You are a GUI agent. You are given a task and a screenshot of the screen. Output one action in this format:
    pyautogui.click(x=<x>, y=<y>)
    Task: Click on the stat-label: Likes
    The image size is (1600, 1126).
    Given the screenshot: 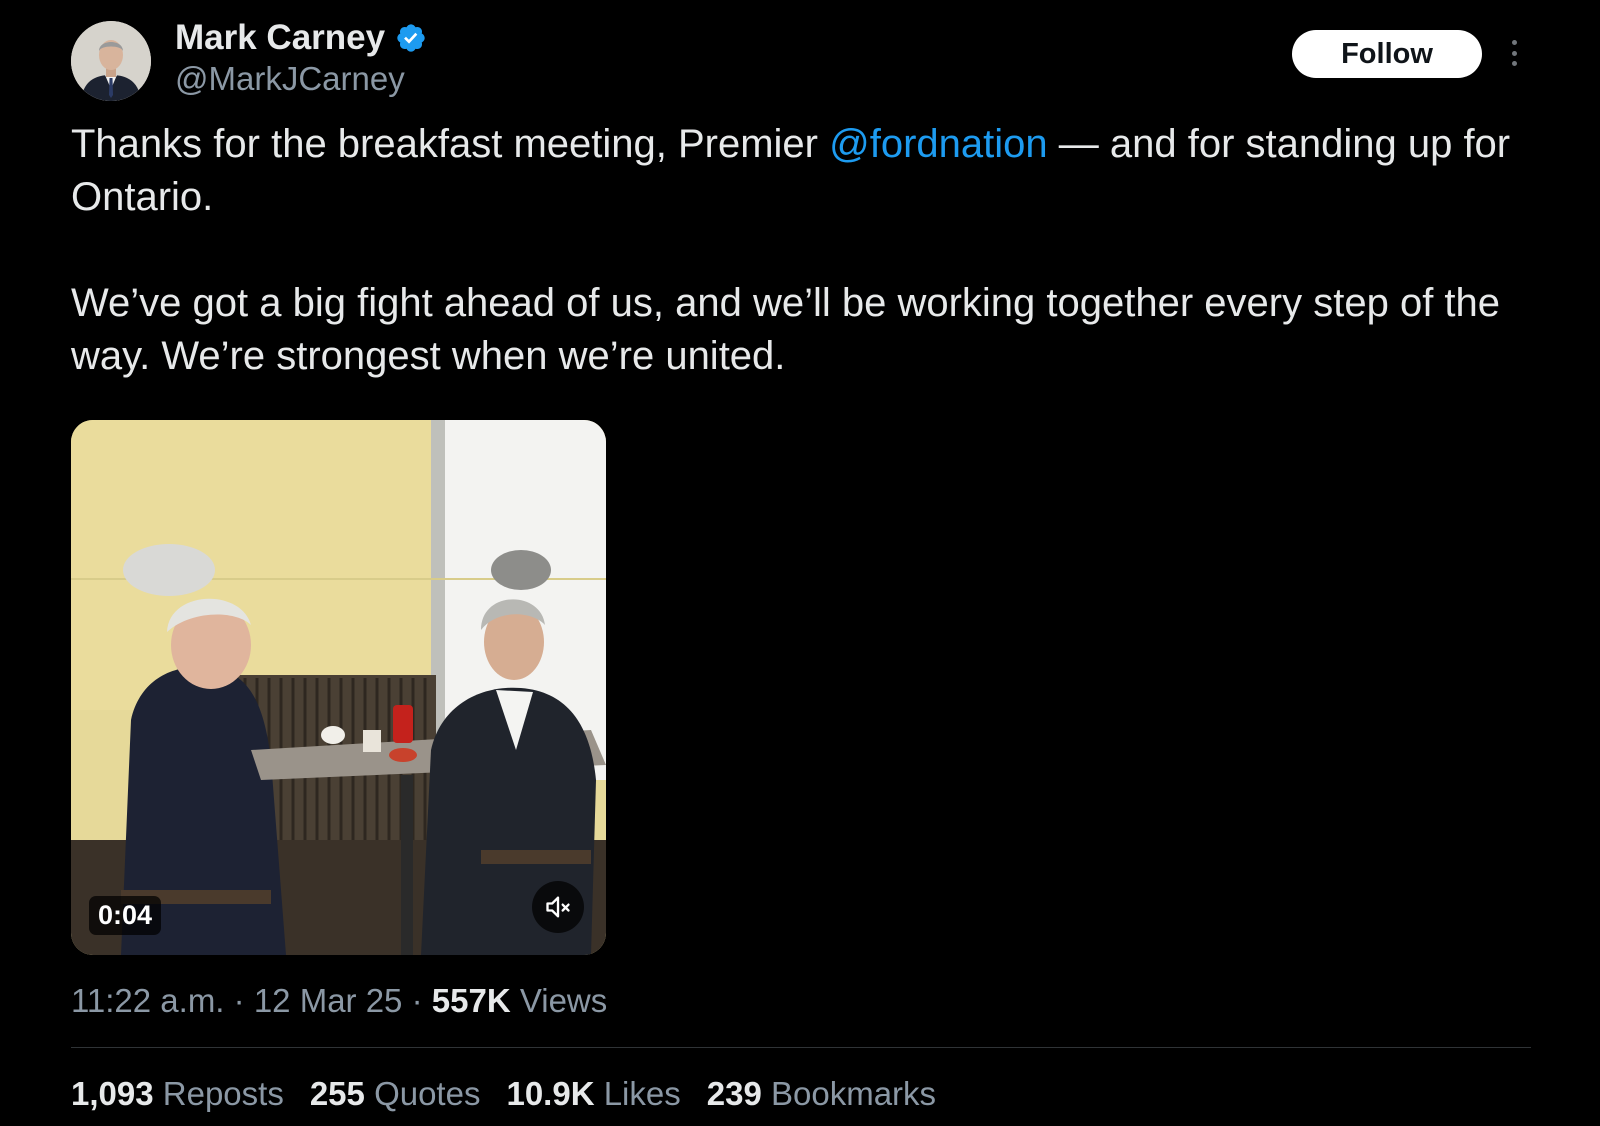 What is the action you would take?
    pyautogui.click(x=642, y=1093)
    